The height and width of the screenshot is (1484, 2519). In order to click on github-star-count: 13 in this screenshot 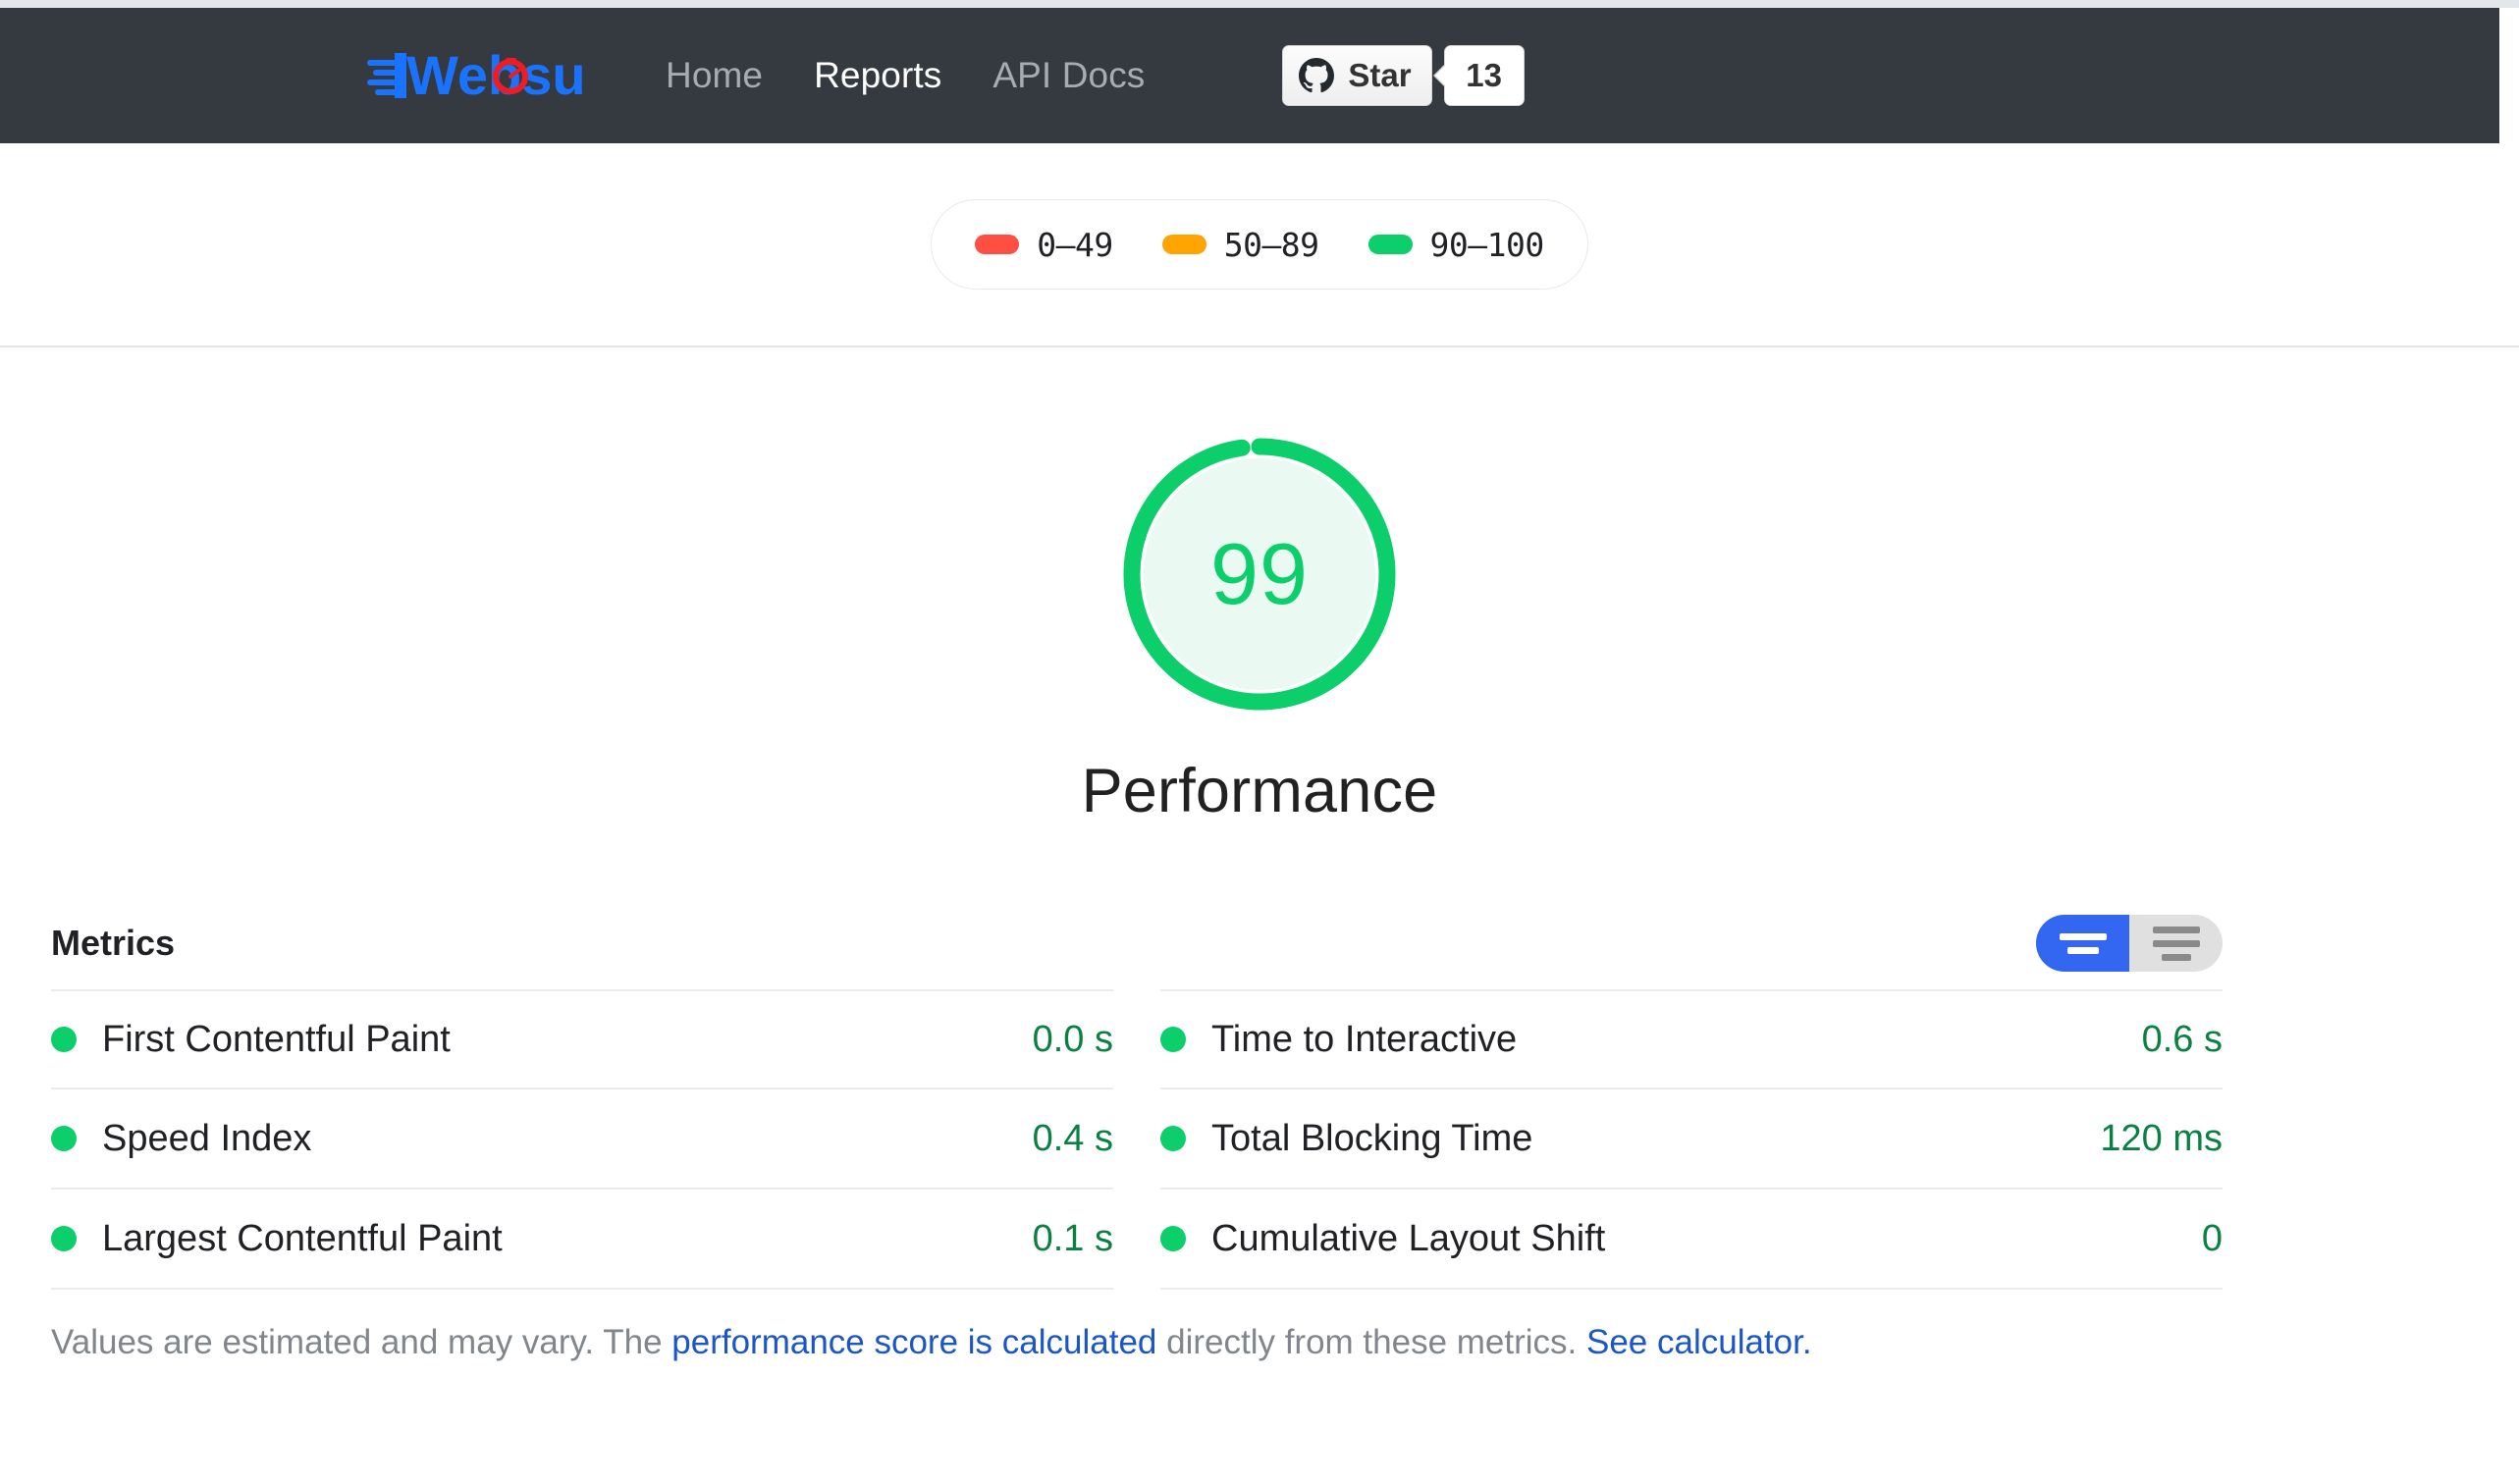, I will do `click(1484, 75)`.